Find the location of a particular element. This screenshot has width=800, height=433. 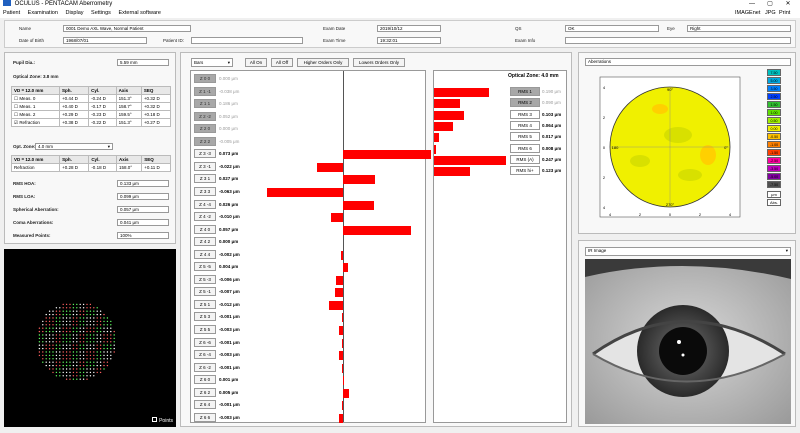

zernike-toggle-Z-3--3: Z 3 -3 is located at coordinates (205, 154).